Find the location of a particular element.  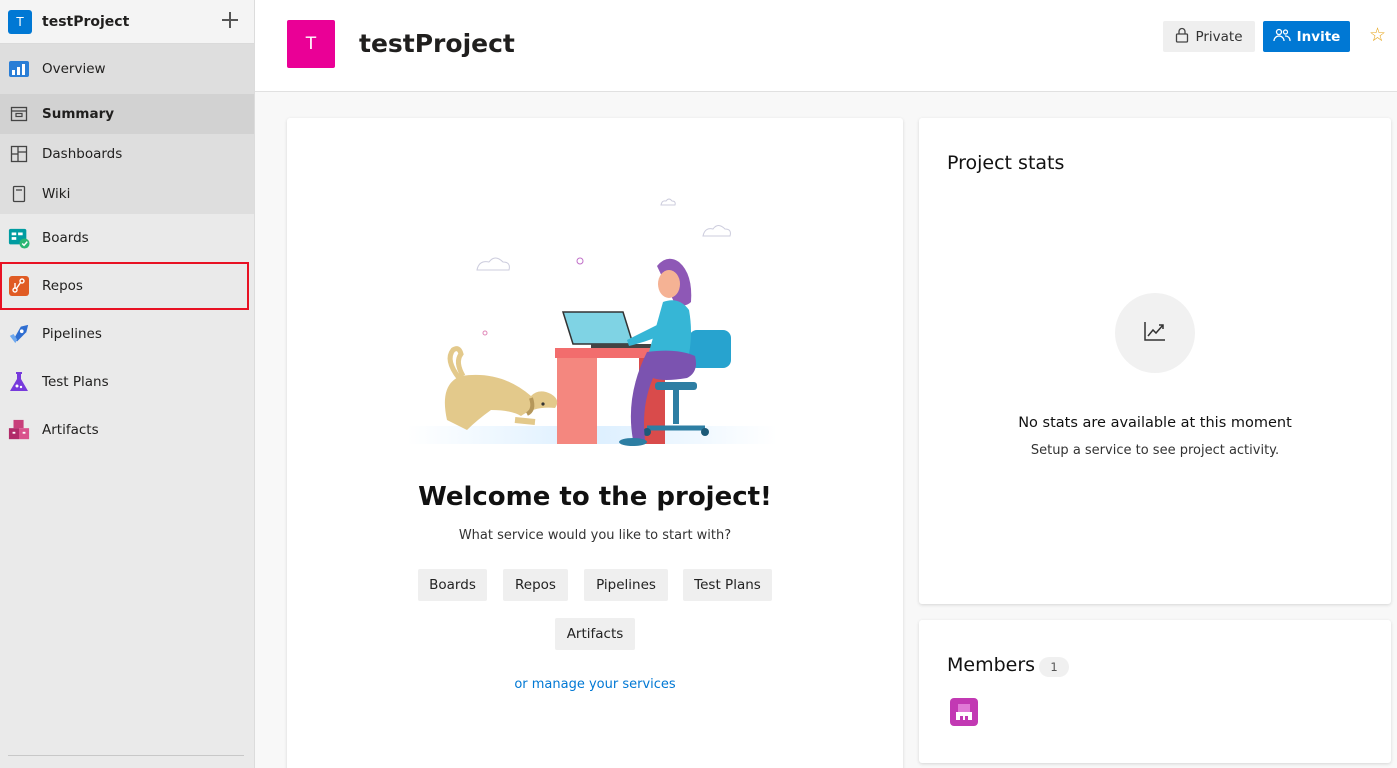

nav-boards: Boards is located at coordinates (127, 238).